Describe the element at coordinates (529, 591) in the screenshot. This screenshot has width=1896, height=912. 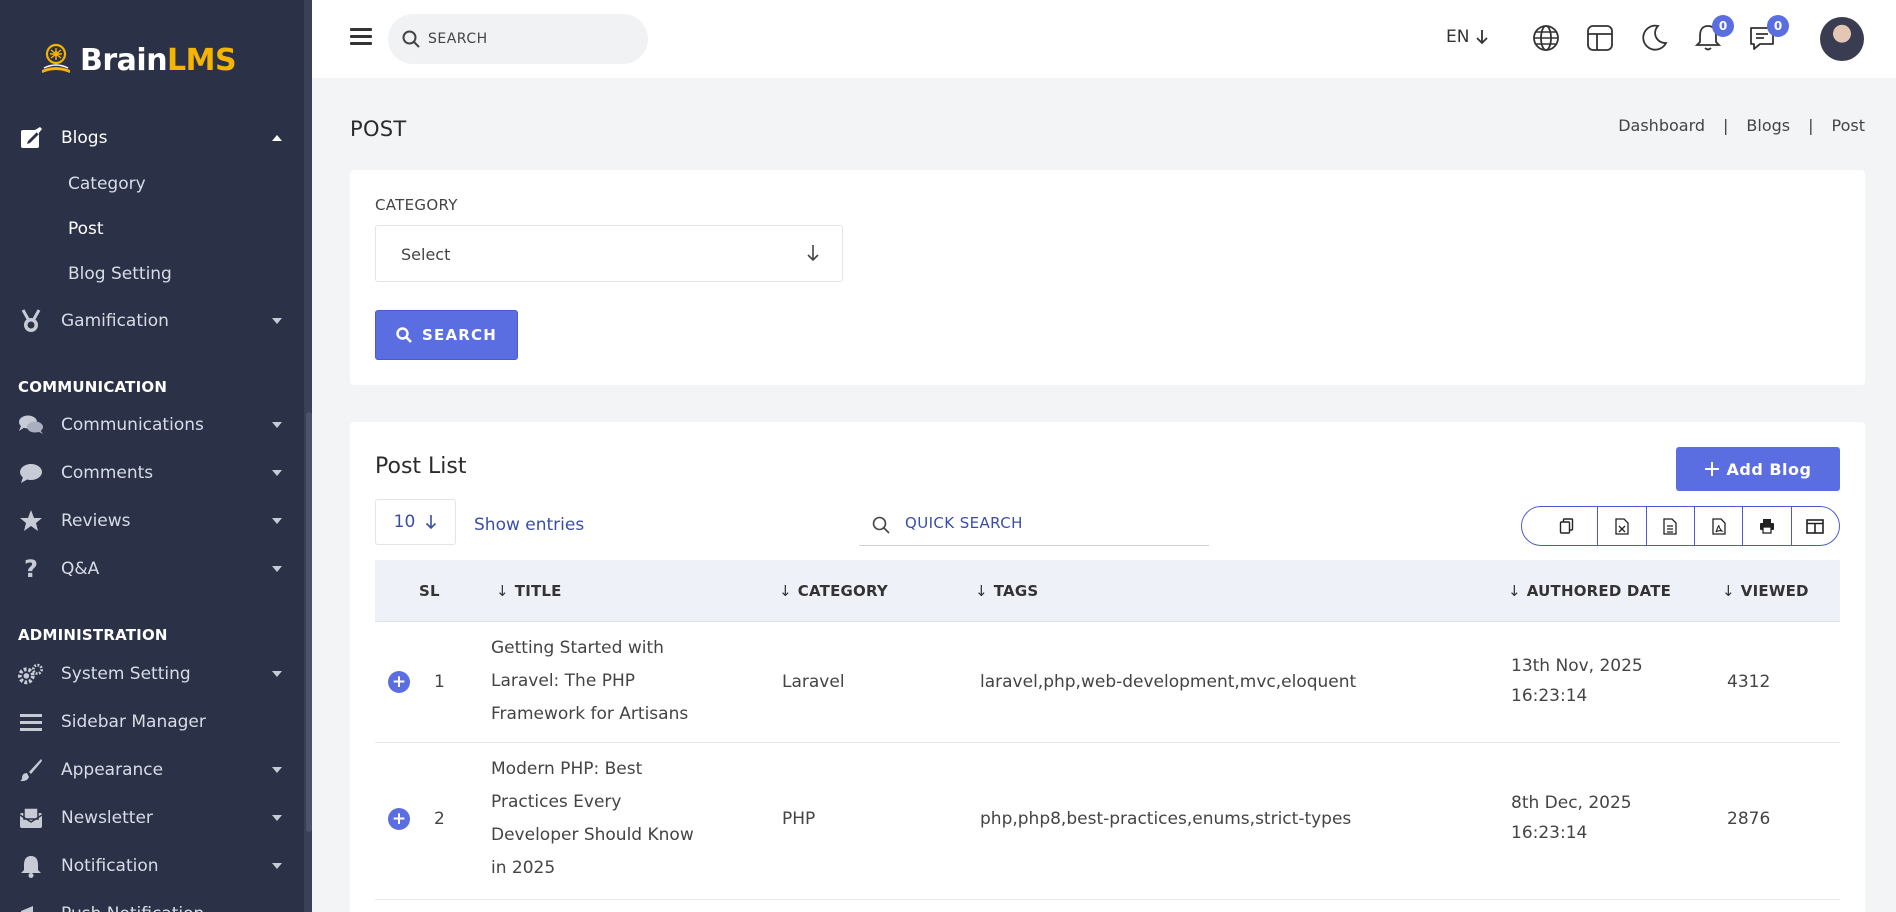
I see `column-header-title: ↓ TITLE` at that location.